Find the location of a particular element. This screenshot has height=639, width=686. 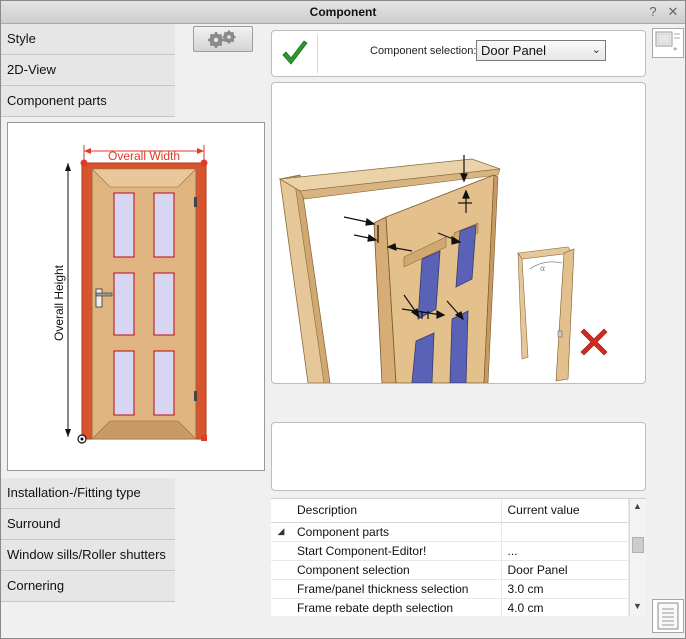

row-value: 4.0 cm is located at coordinates (565, 607).